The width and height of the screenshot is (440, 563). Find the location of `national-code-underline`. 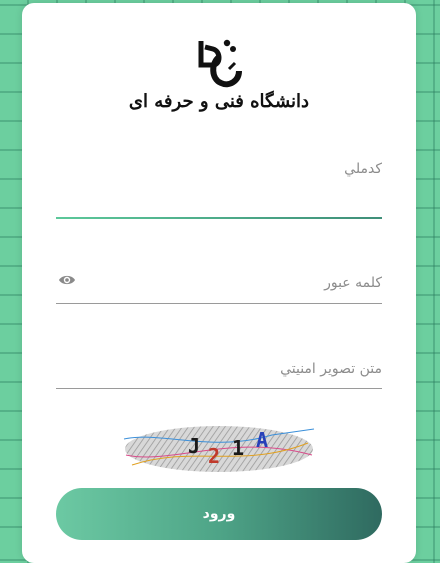

national-code-underline is located at coordinates (219, 218).